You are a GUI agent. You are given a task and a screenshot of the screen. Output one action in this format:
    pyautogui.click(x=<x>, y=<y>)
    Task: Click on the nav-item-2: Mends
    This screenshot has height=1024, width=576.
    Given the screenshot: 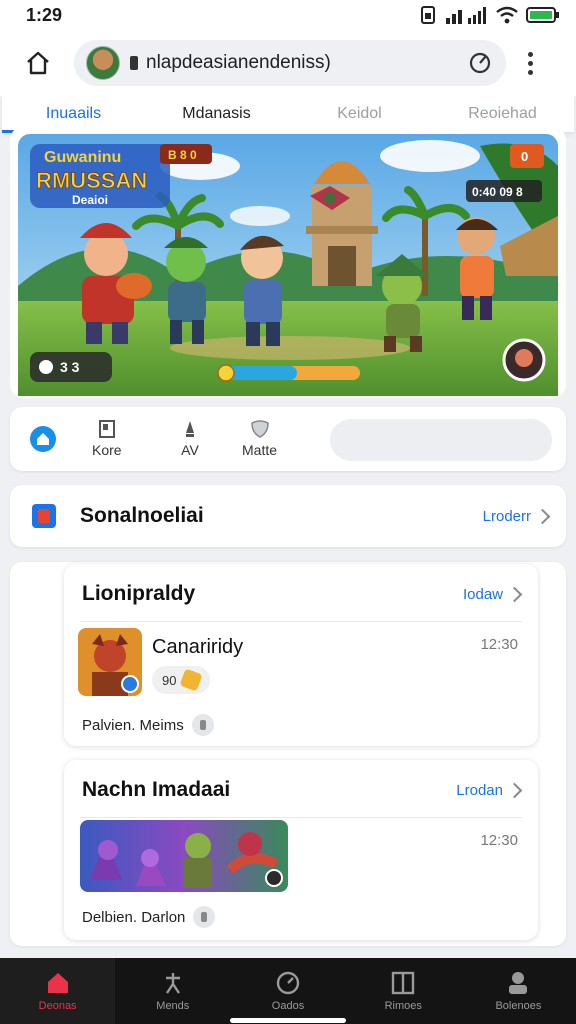 What is the action you would take?
    pyautogui.click(x=172, y=991)
    